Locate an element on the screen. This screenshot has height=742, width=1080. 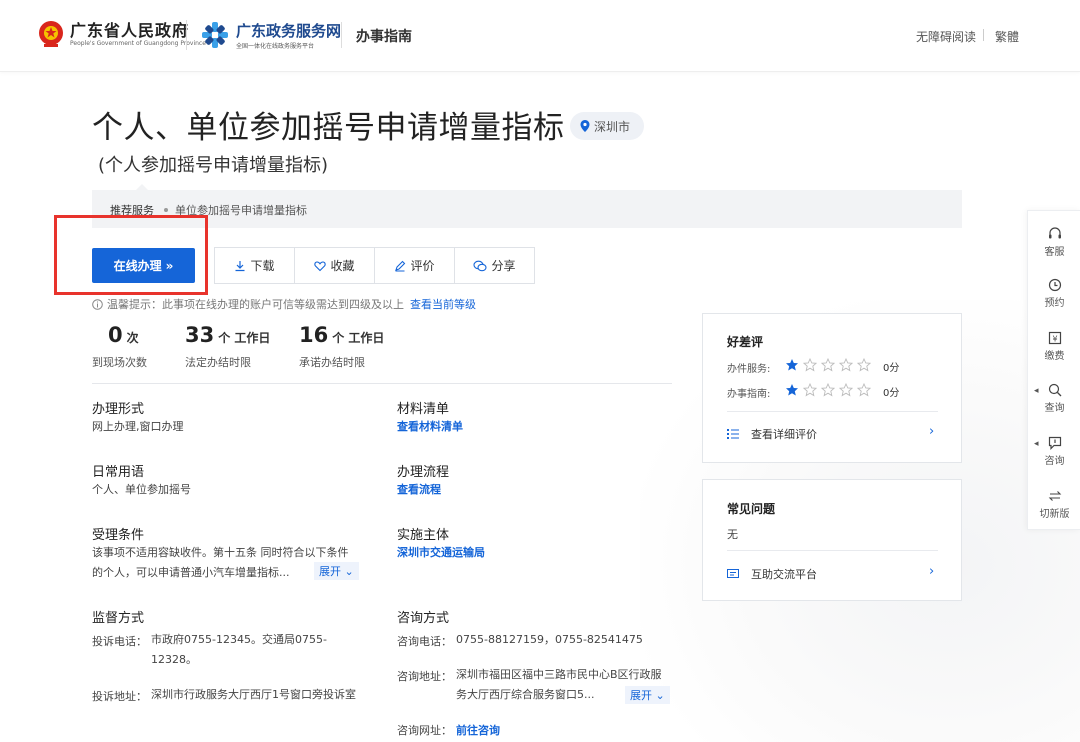
pencil-icon is located at coordinates (400, 266).